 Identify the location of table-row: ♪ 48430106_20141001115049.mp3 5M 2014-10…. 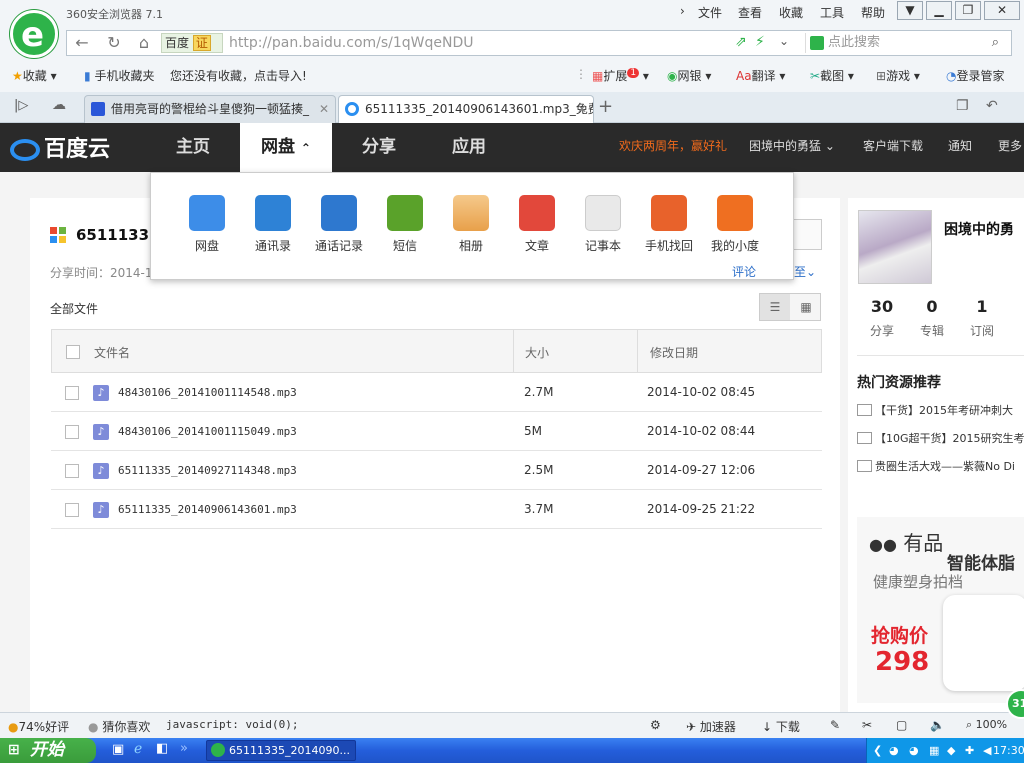
(436, 431).